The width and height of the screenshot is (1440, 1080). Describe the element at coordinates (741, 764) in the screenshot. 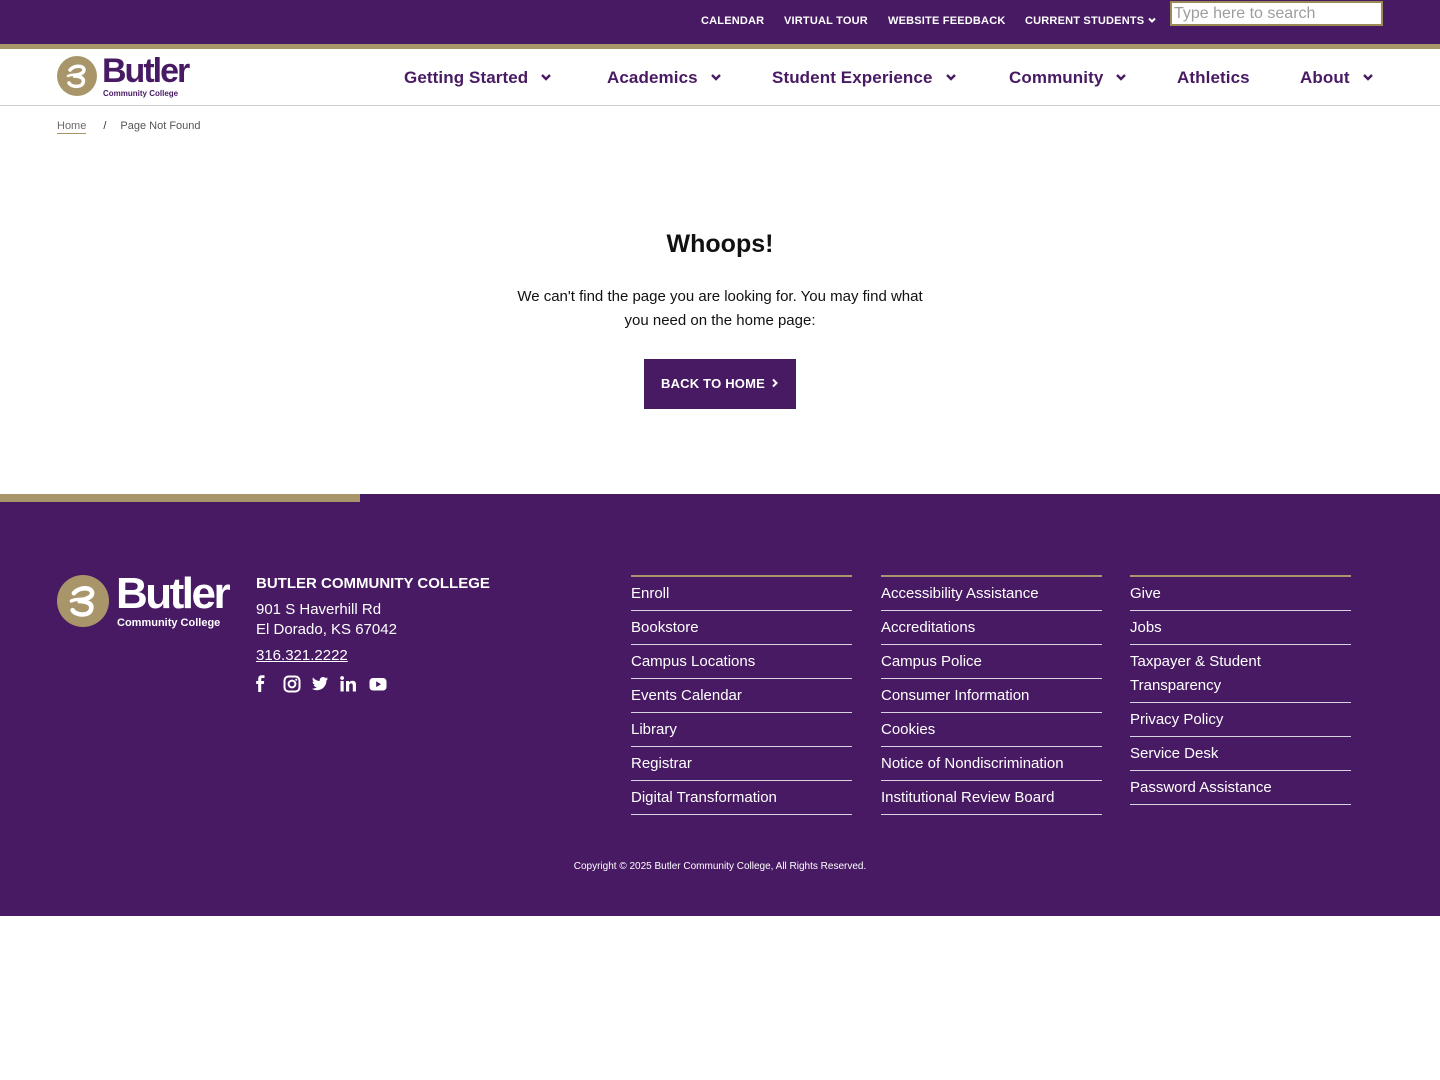

I see `footer-link: Registrar` at that location.